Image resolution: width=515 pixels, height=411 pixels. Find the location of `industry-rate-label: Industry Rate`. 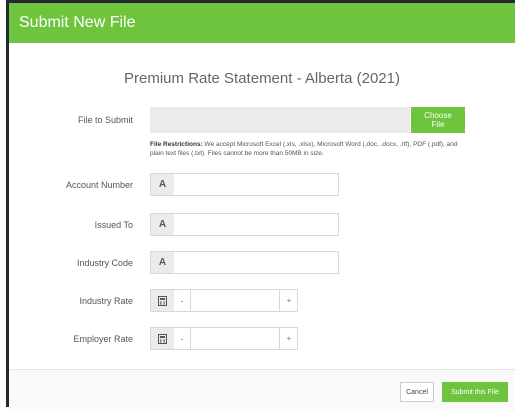

industry-rate-label: Industry Rate is located at coordinates (106, 301).